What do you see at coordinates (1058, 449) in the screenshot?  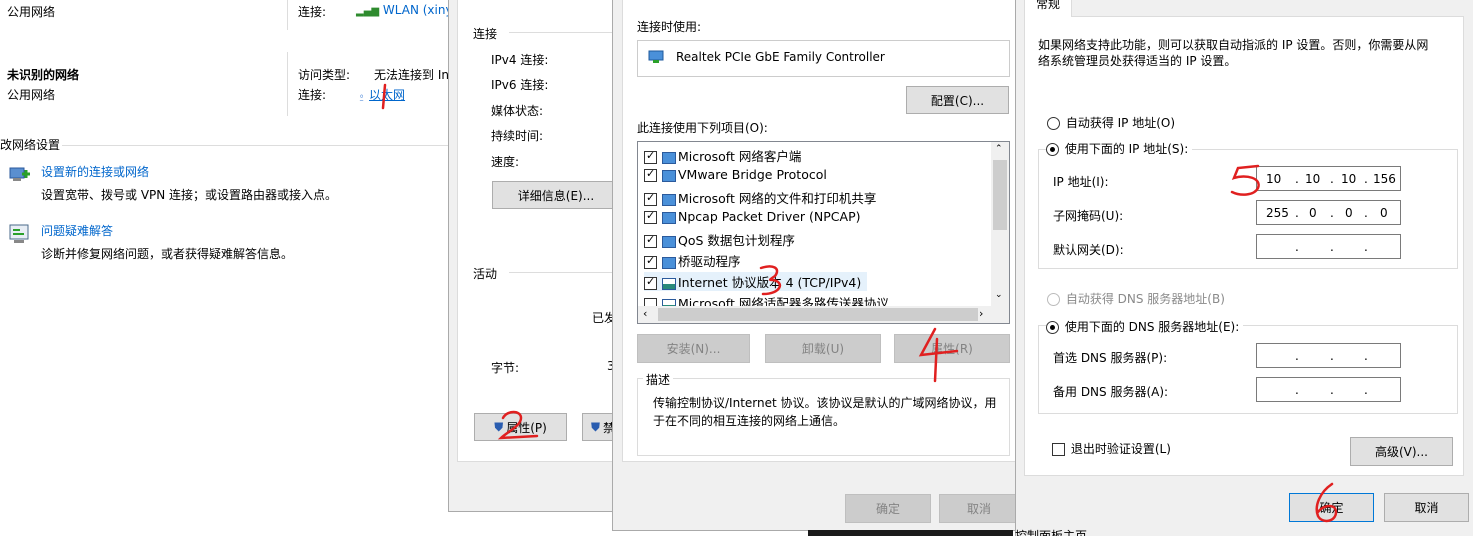 I see `validate-checkbox` at bounding box center [1058, 449].